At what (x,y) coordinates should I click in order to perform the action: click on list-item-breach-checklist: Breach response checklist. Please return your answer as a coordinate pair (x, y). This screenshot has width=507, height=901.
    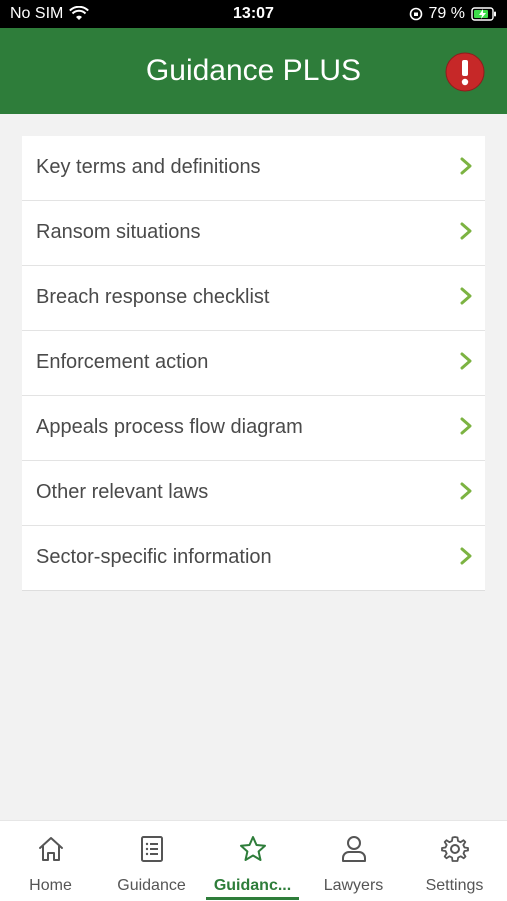
    Looking at the image, I should click on (253, 298).